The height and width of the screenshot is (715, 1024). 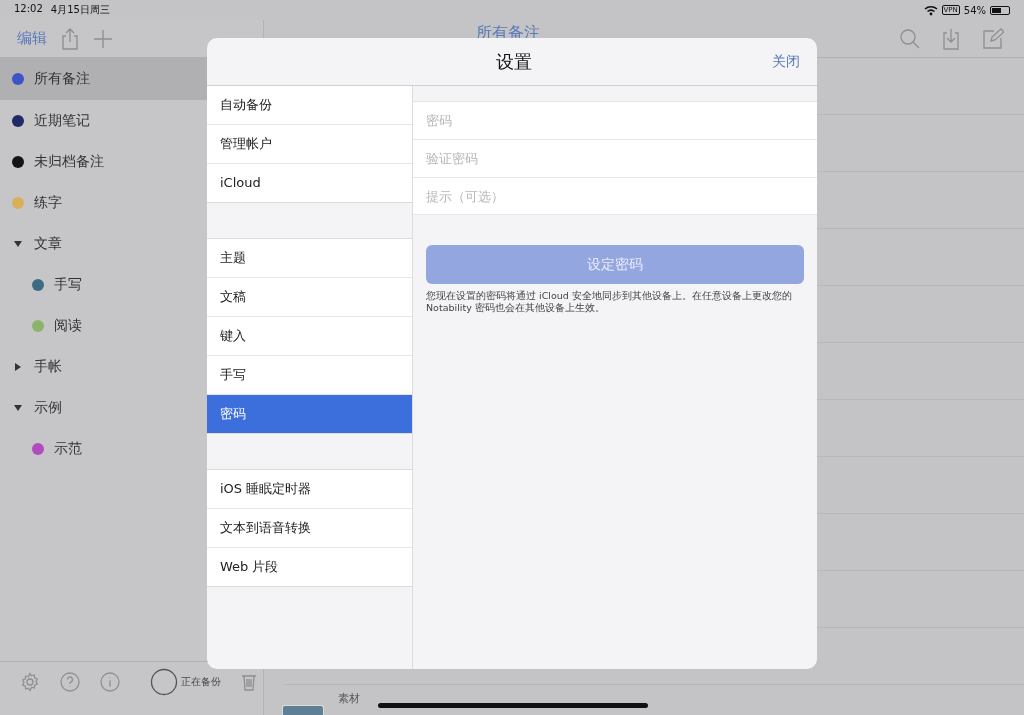 What do you see at coordinates (48, 407) in the screenshot?
I see `item-label: 示例` at bounding box center [48, 407].